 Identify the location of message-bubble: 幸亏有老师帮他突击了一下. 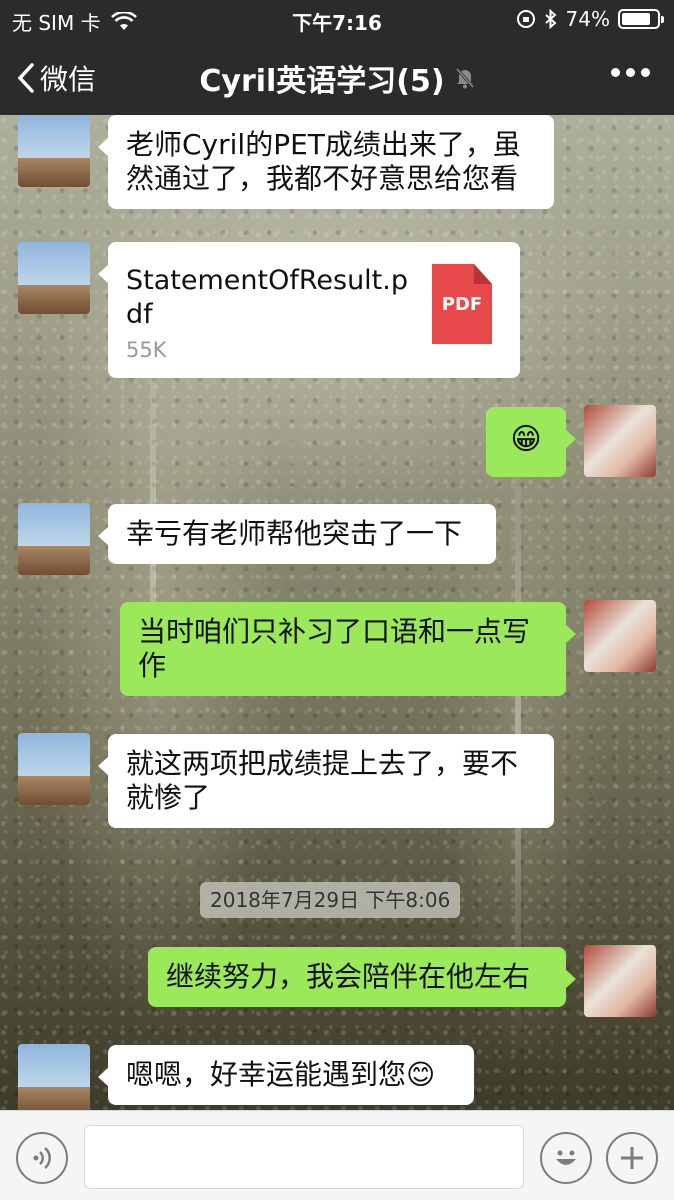
(297, 534).